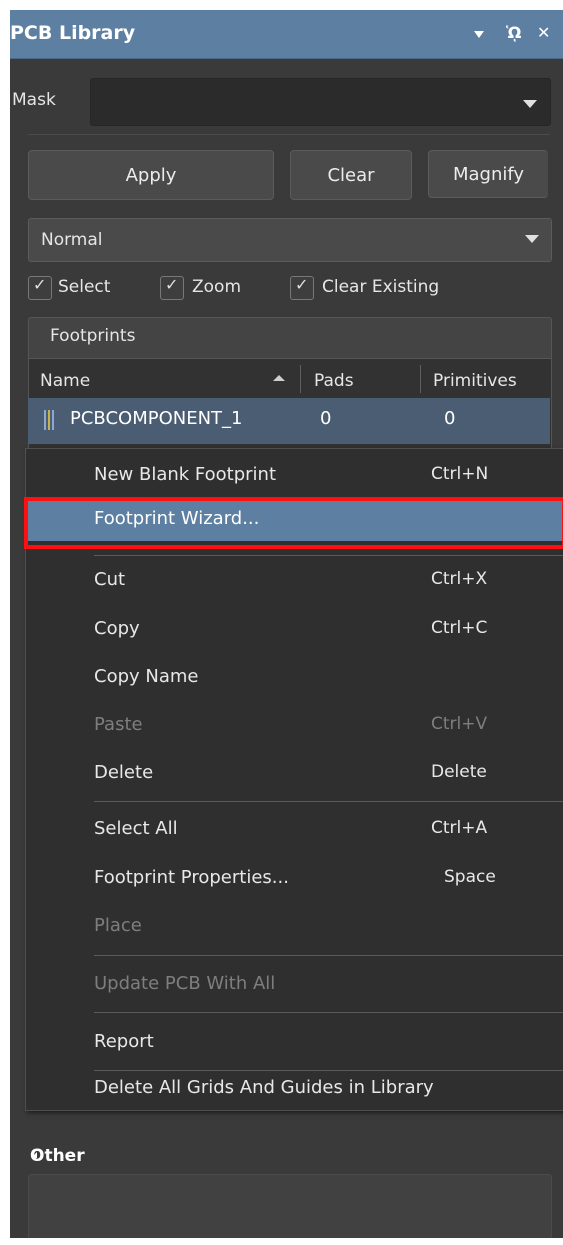 This screenshot has width=563, height=1245. I want to click on menu-item-label: New Blank Footprint, so click(185, 474).